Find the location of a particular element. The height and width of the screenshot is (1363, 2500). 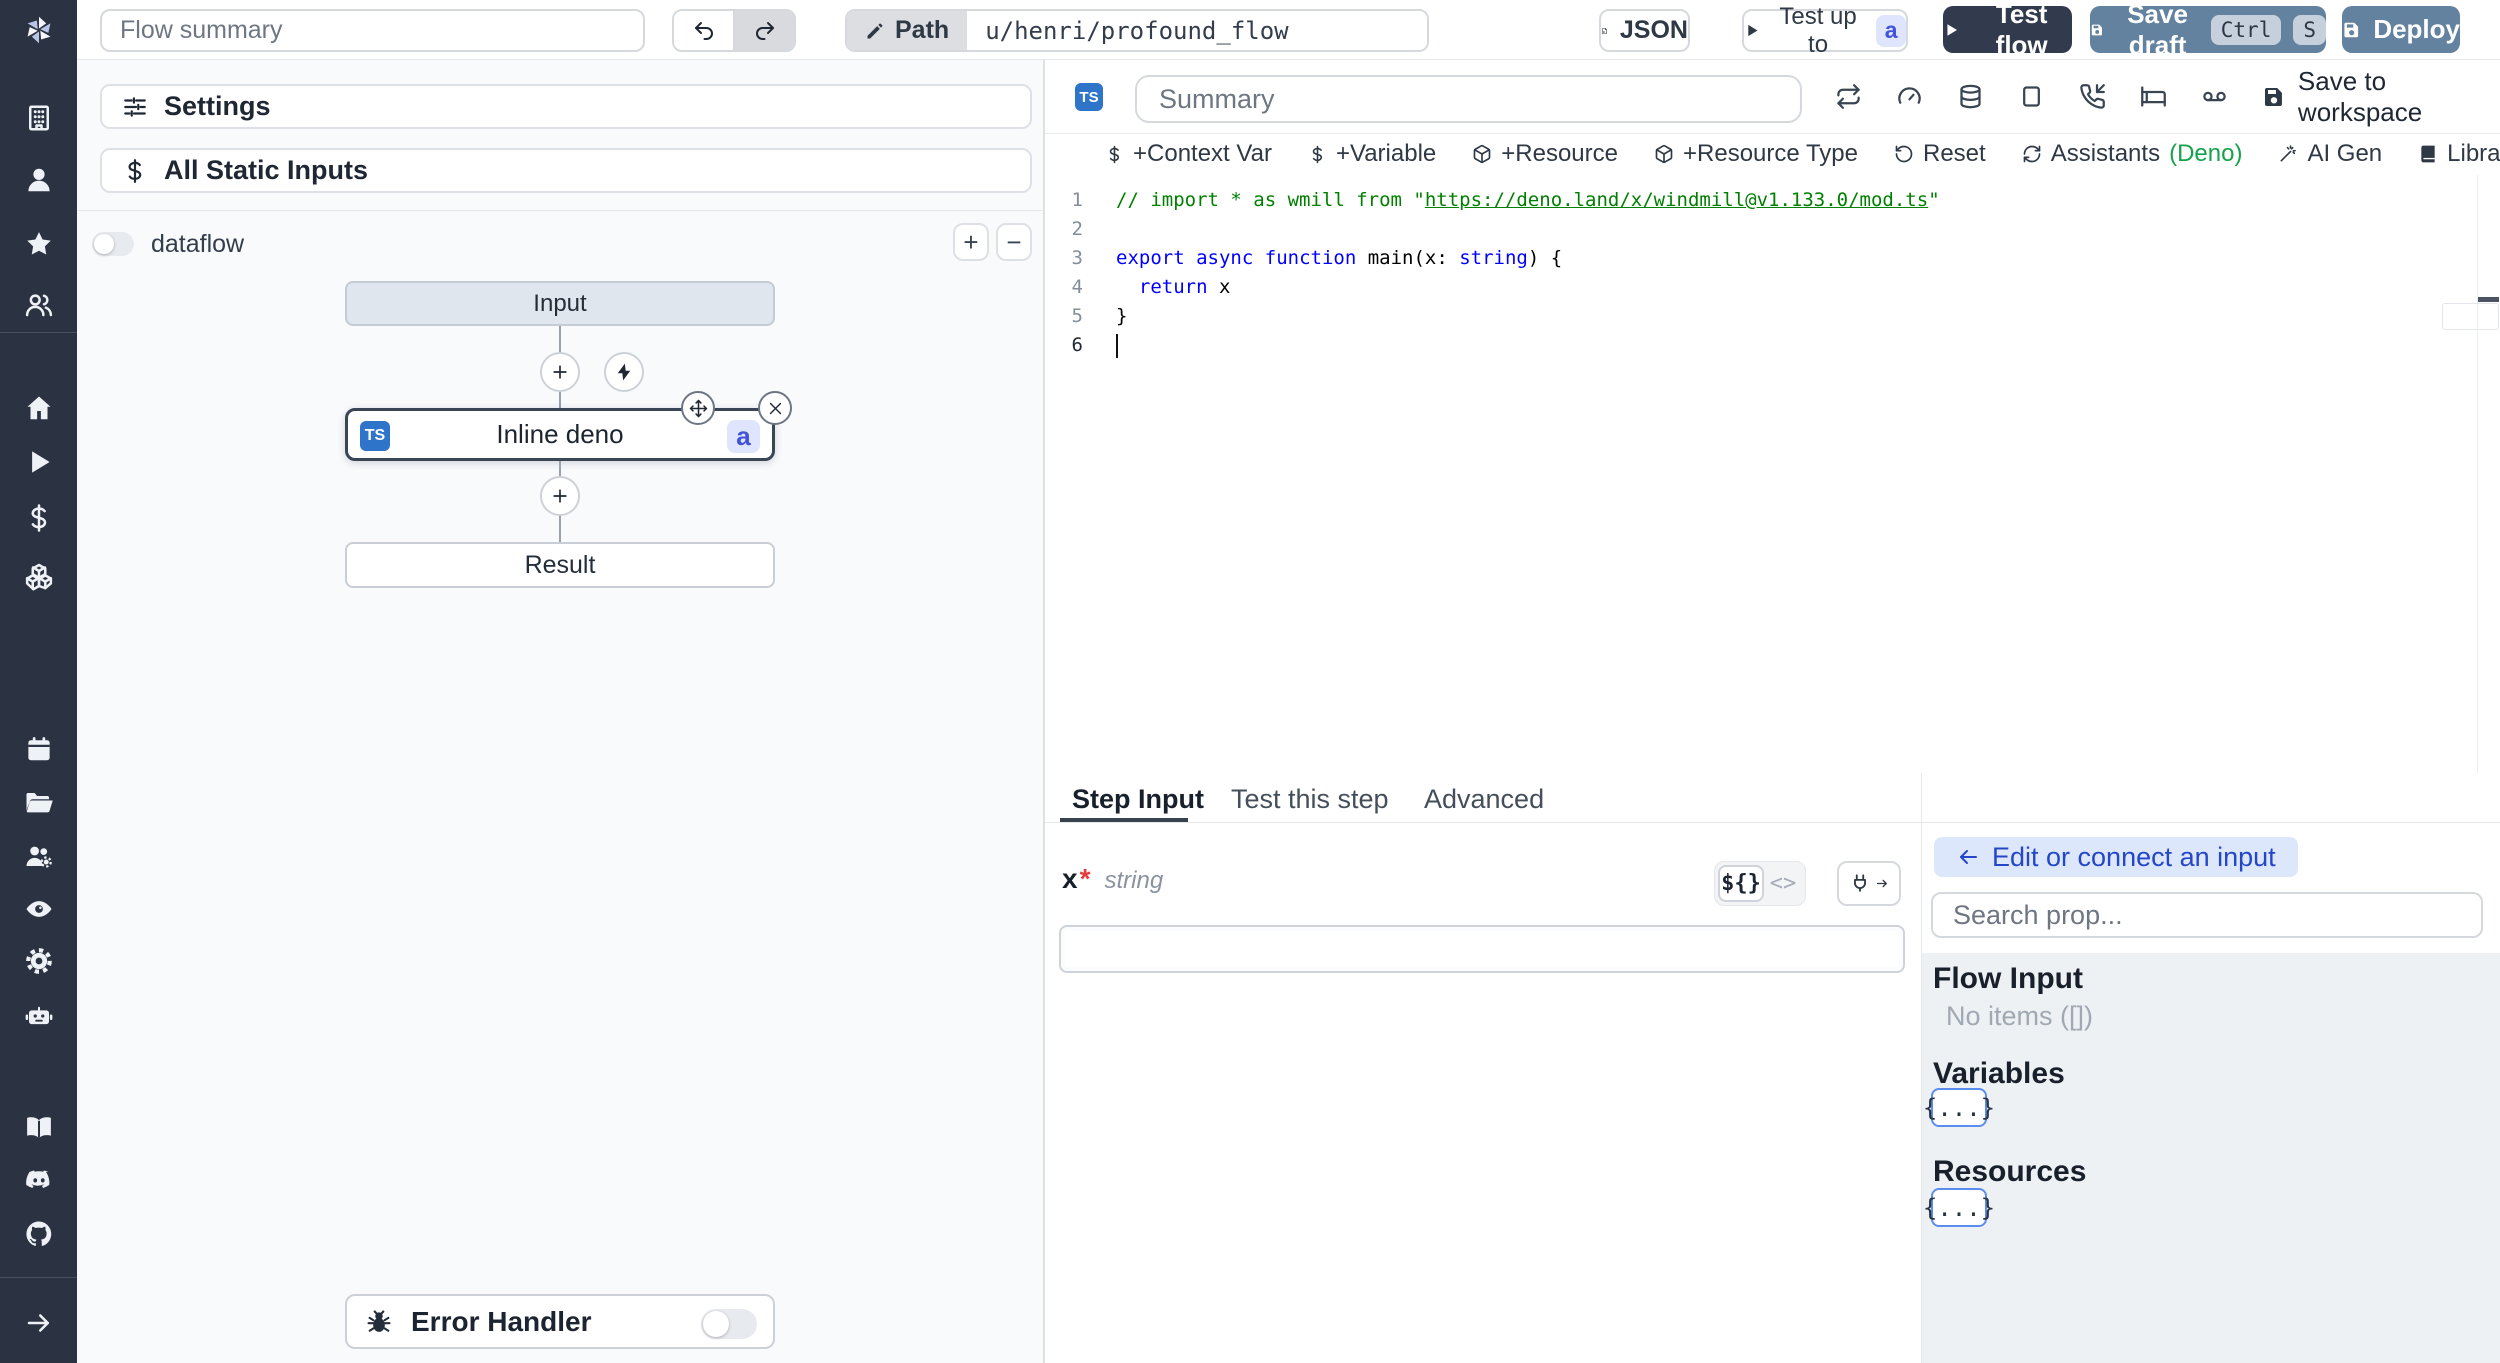

flow-settings-label: Settings is located at coordinates (217, 106).